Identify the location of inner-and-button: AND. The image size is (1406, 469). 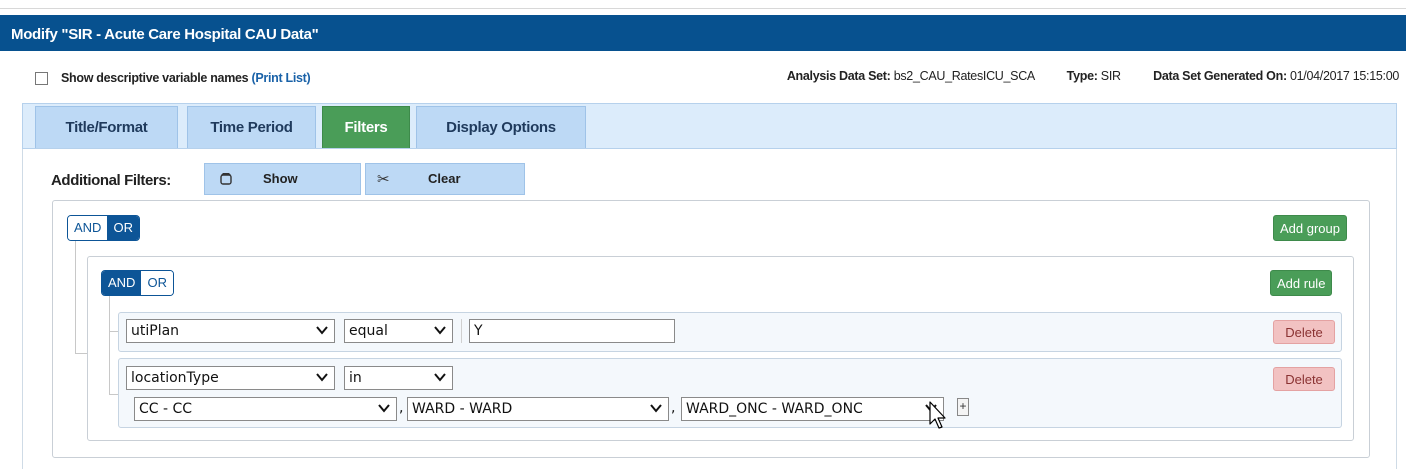
(122, 283).